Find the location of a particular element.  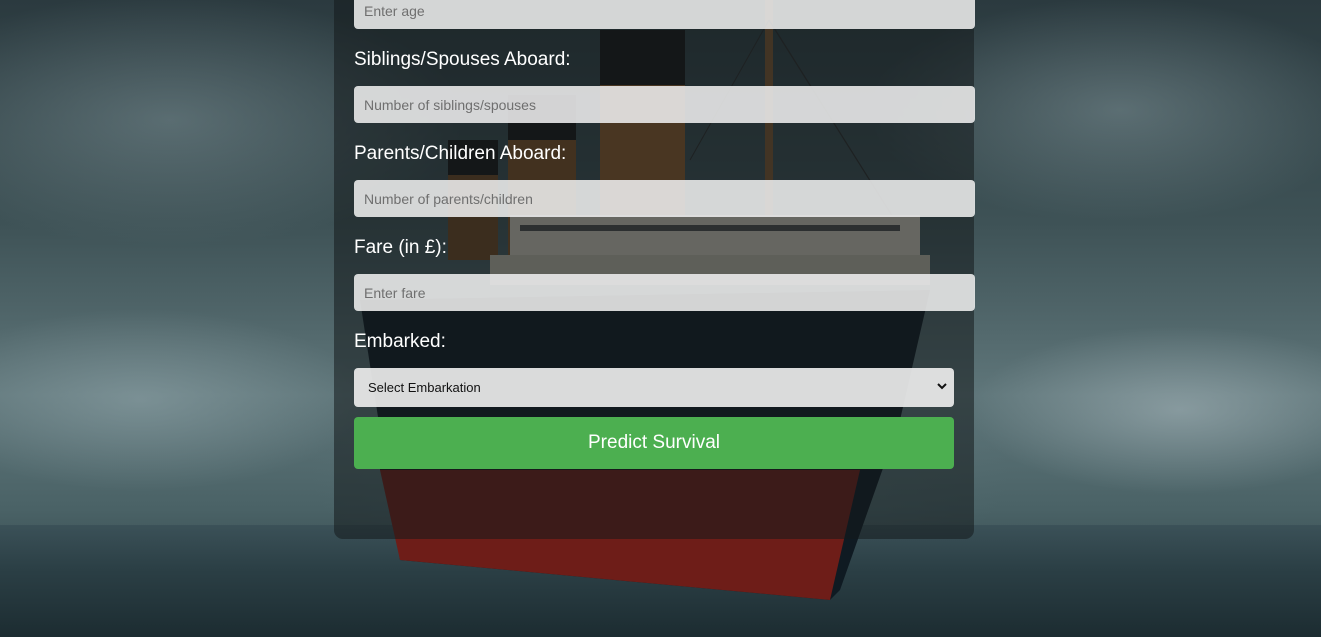

predict-survival-button: Predict Survival is located at coordinates (654, 443).